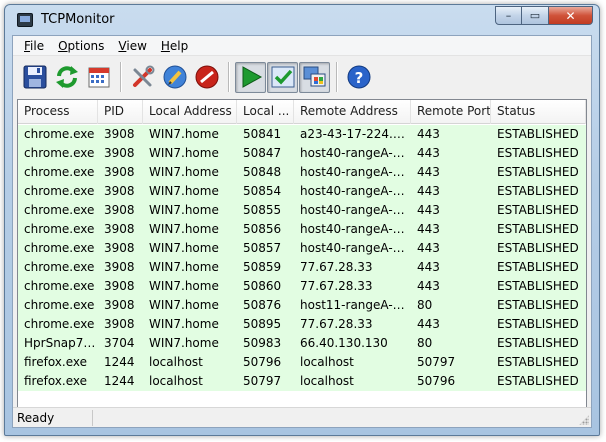 The width and height of the screenshot is (606, 442). I want to click on menu-help-label: elp, so click(179, 45).